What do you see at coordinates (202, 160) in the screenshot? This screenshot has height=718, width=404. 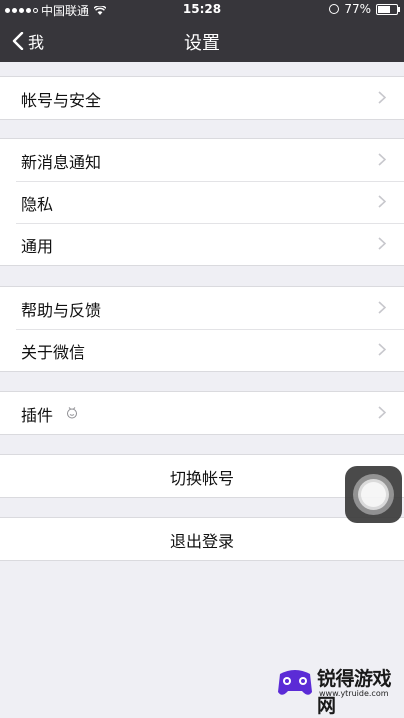 I see `cell-new-message-notification: 新消息通知` at bounding box center [202, 160].